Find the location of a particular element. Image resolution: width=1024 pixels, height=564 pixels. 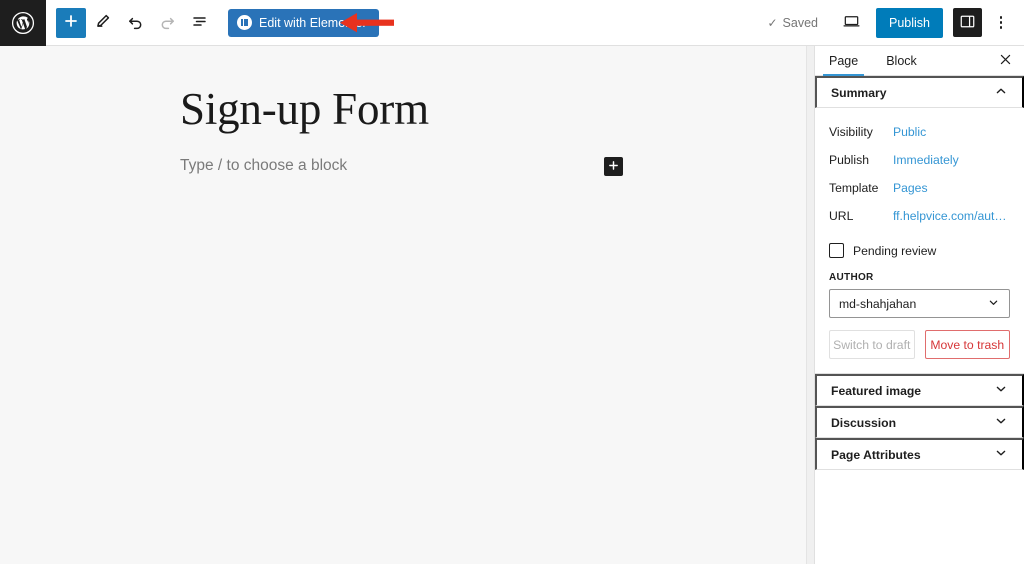

redo-button is located at coordinates (167, 23).